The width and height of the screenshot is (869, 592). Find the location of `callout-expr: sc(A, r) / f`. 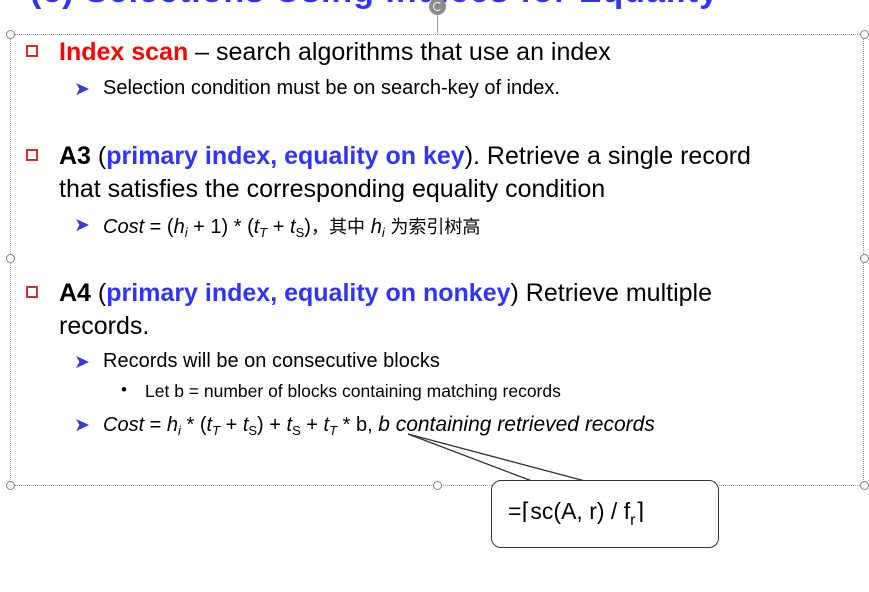

callout-expr: sc(A, r) / f is located at coordinates (580, 511).